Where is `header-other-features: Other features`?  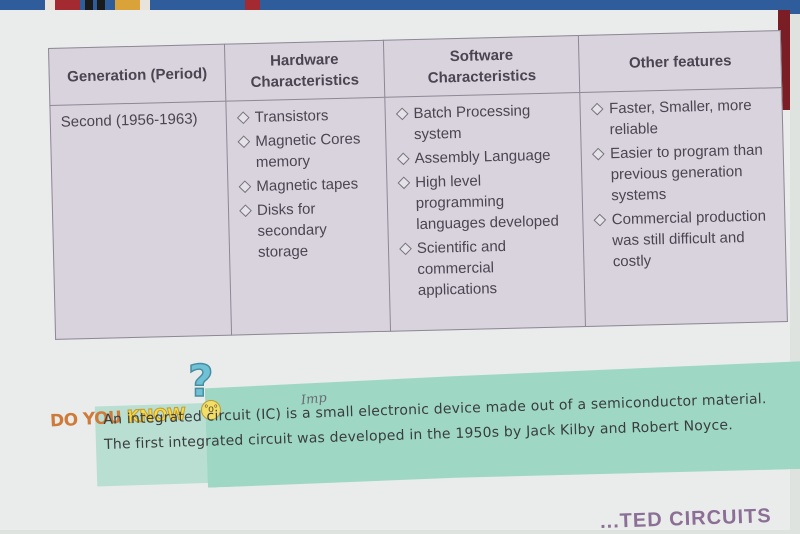 header-other-features: Other features is located at coordinates (680, 61).